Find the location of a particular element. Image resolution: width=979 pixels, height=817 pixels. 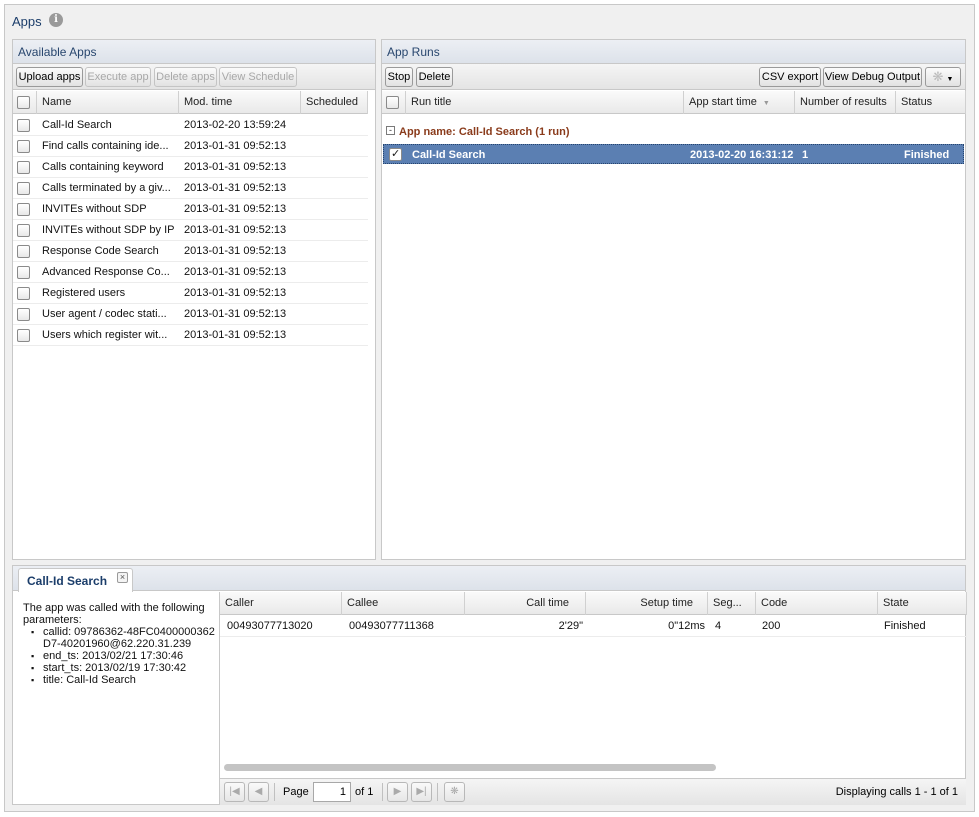

column-state: State is located at coordinates (922, 603).